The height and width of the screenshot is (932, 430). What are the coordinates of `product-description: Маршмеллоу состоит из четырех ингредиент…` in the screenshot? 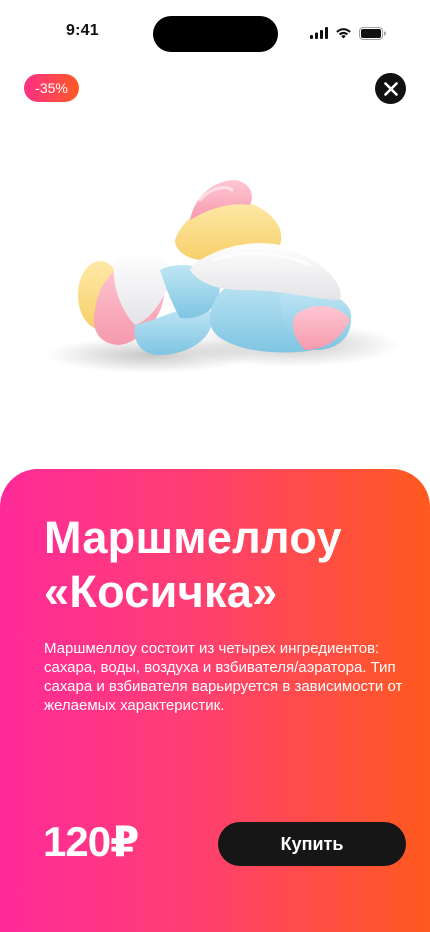 It's located at (223, 677).